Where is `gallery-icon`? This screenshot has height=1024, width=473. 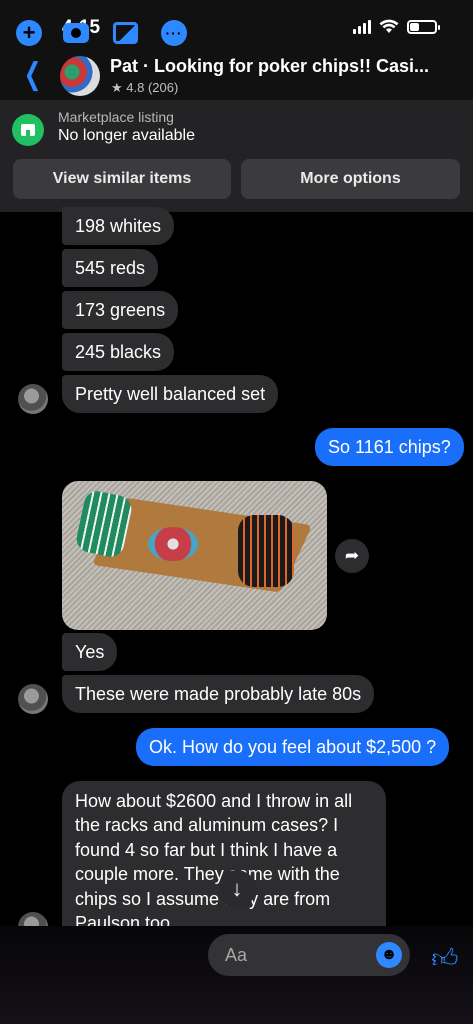
gallery-icon is located at coordinates (125, 33).